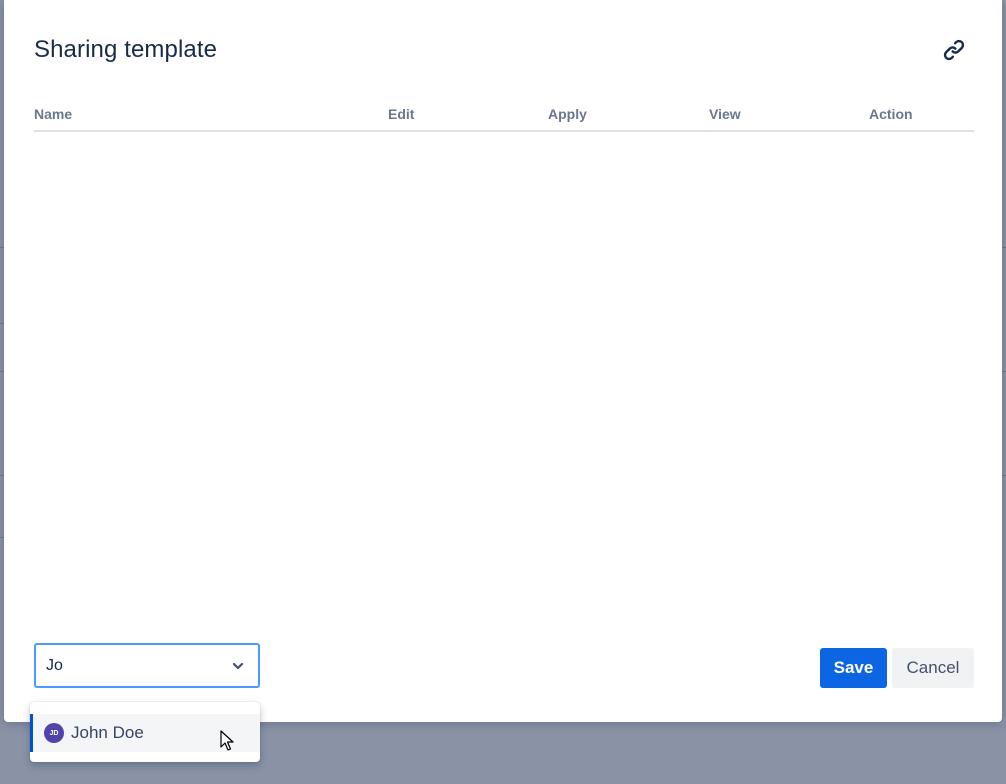 Image resolution: width=1006 pixels, height=784 pixels. I want to click on copy-link-button, so click(954, 50).